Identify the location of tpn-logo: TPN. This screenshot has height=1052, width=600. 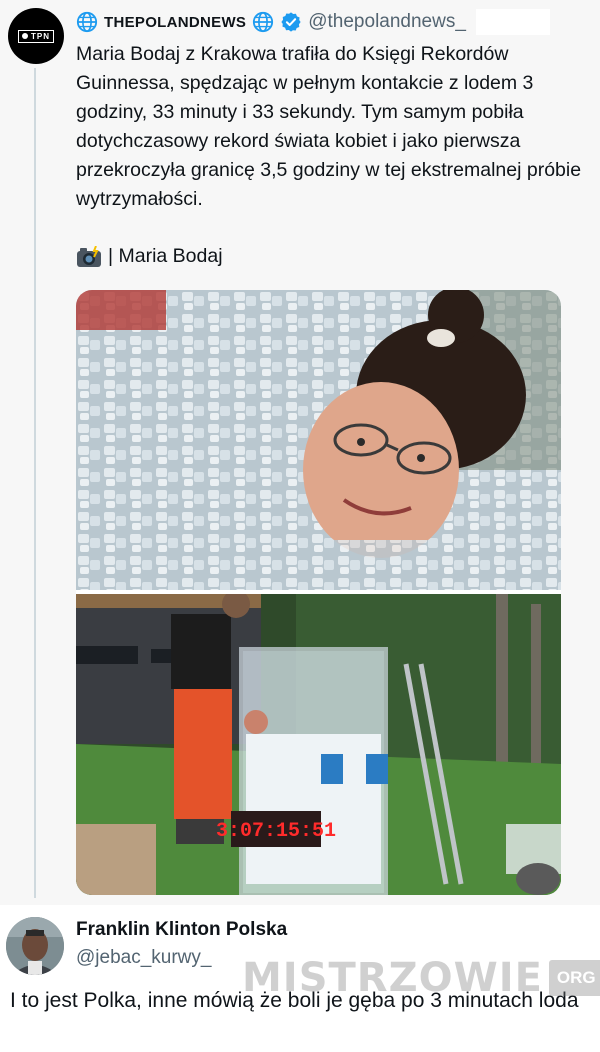
(36, 36).